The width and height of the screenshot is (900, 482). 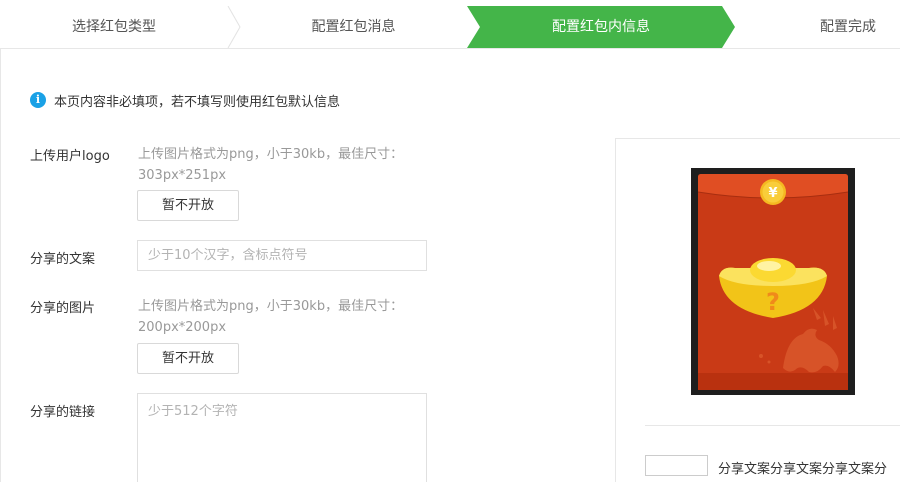 What do you see at coordinates (282, 255) in the screenshot?
I see `share-text-input` at bounding box center [282, 255].